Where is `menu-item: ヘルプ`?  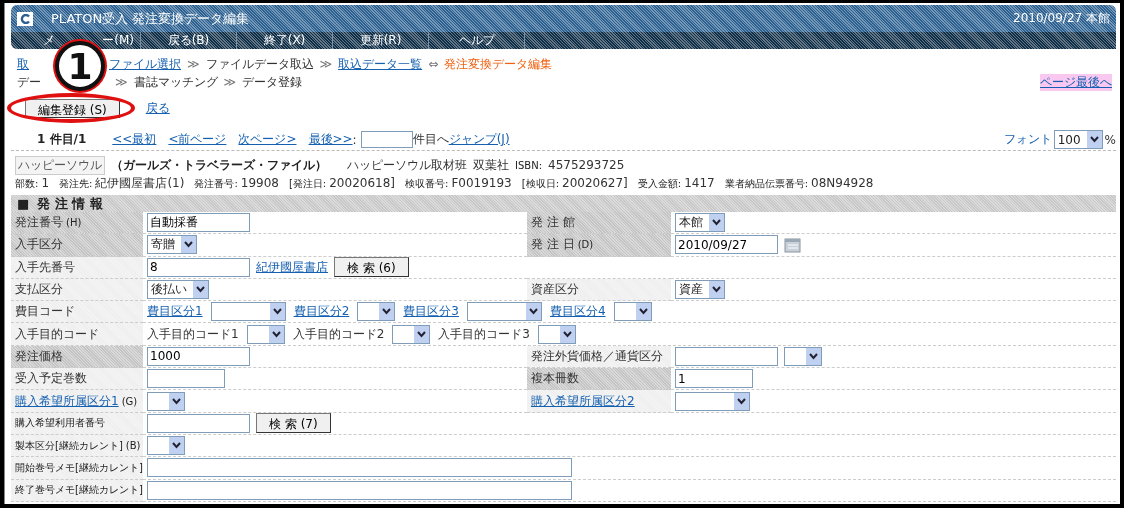
menu-item: ヘルプ is located at coordinates (477, 40).